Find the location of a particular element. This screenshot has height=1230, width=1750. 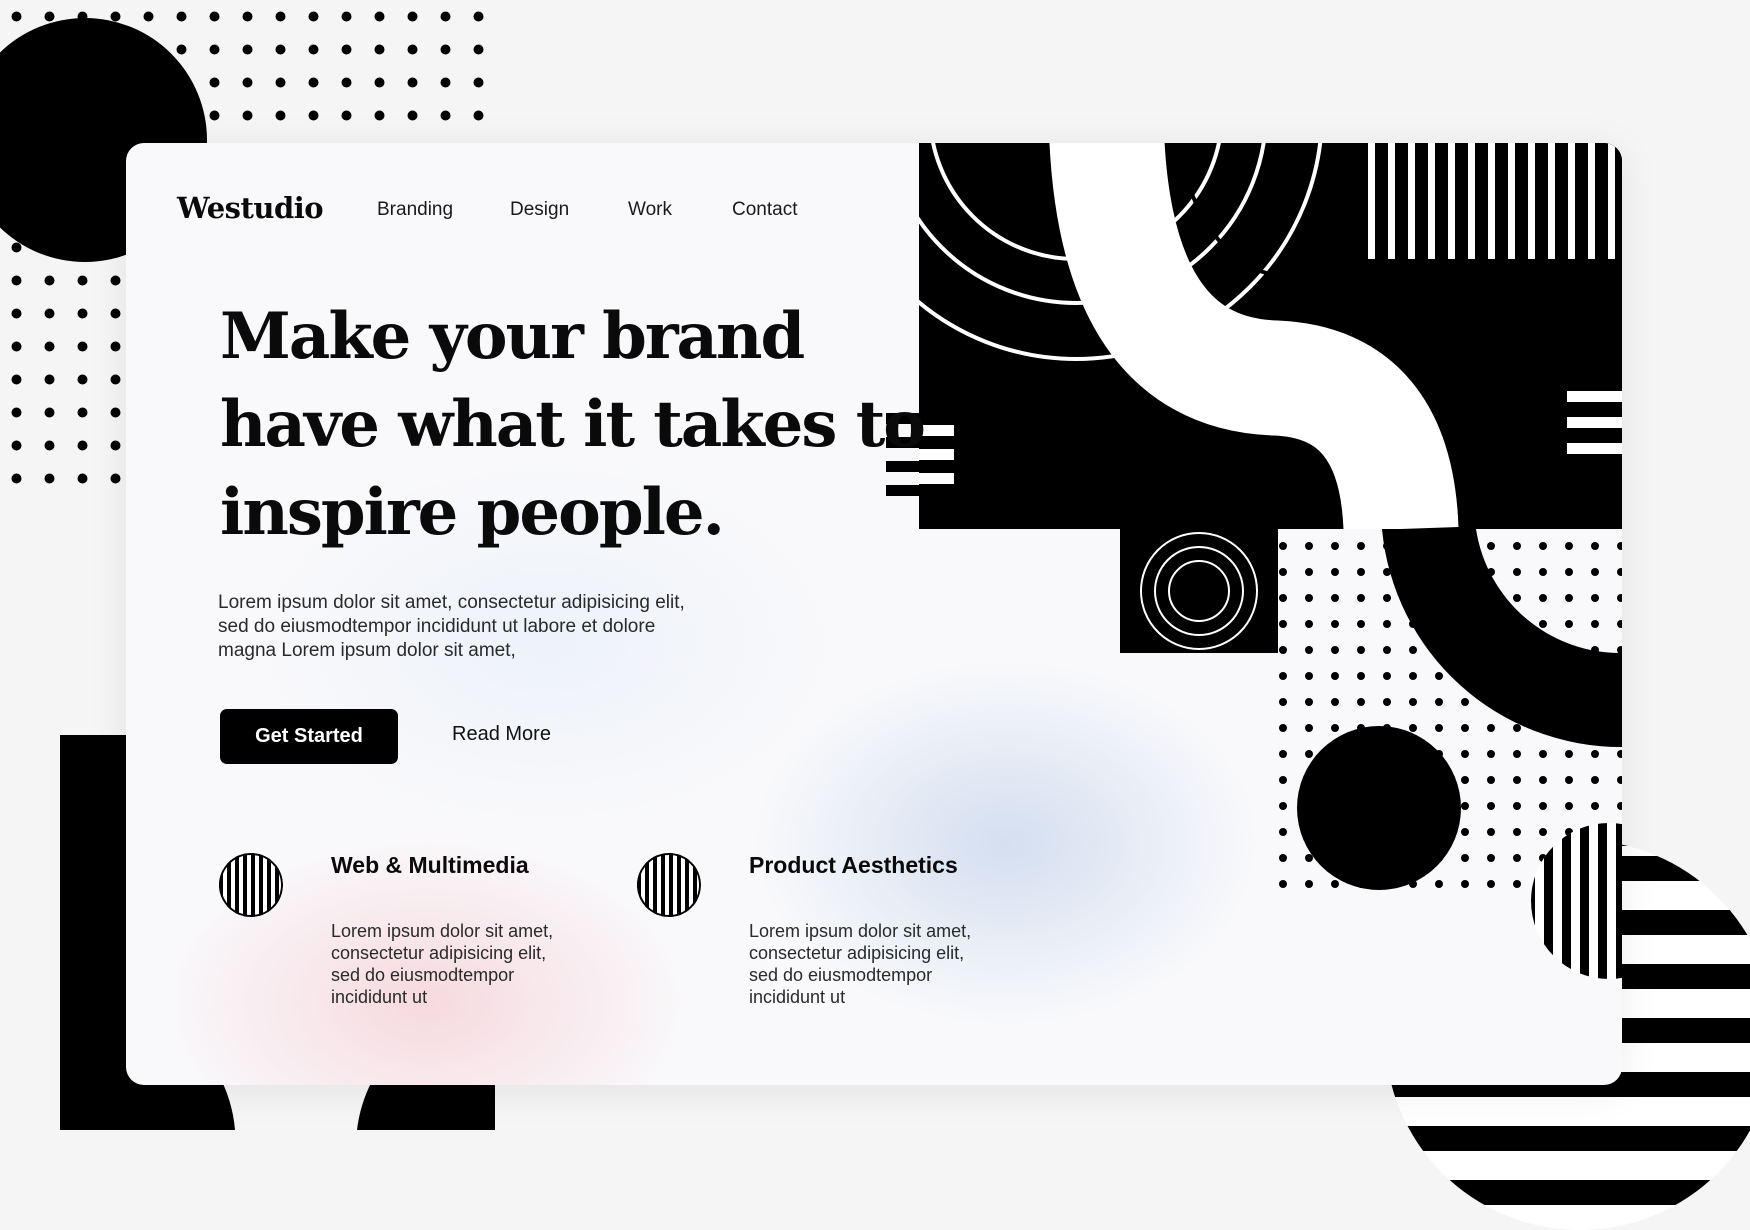

nav-item-design: Design is located at coordinates (539, 210).